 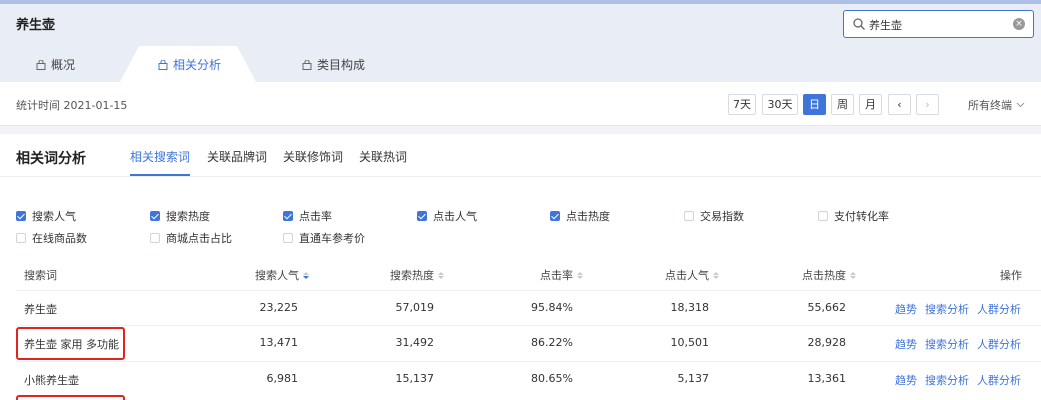 What do you see at coordinates (552, 307) in the screenshot?
I see `click-rate-cell: 95.84%` at bounding box center [552, 307].